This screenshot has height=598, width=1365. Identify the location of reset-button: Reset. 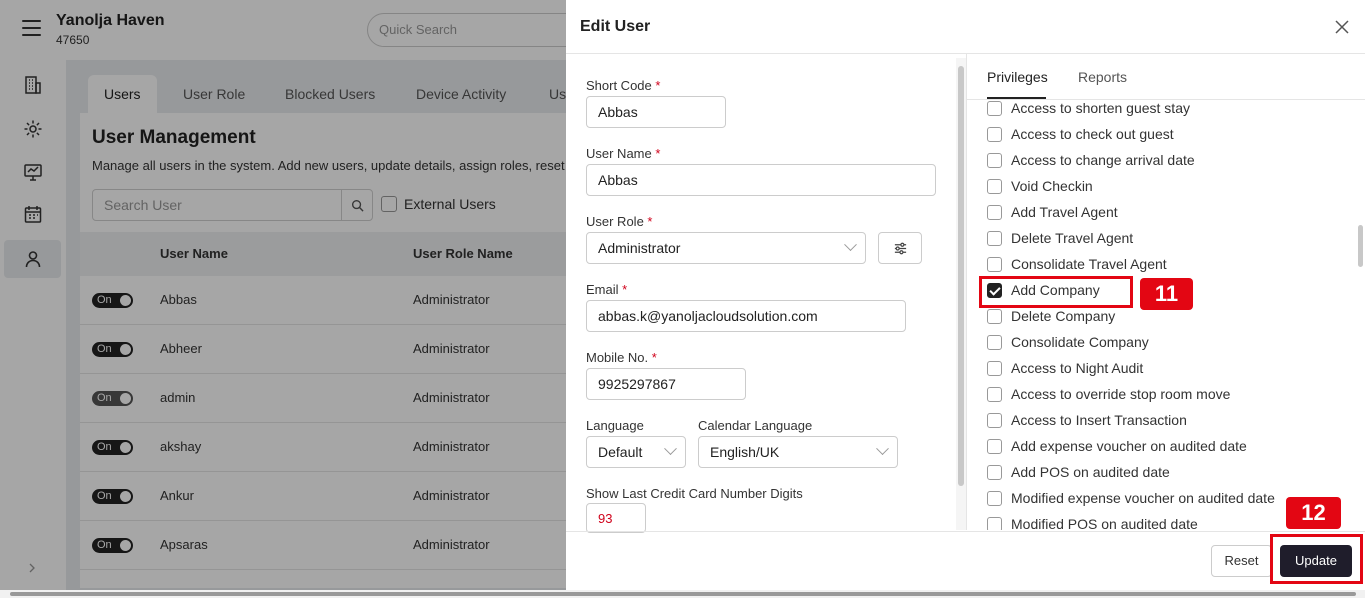
(1241, 561).